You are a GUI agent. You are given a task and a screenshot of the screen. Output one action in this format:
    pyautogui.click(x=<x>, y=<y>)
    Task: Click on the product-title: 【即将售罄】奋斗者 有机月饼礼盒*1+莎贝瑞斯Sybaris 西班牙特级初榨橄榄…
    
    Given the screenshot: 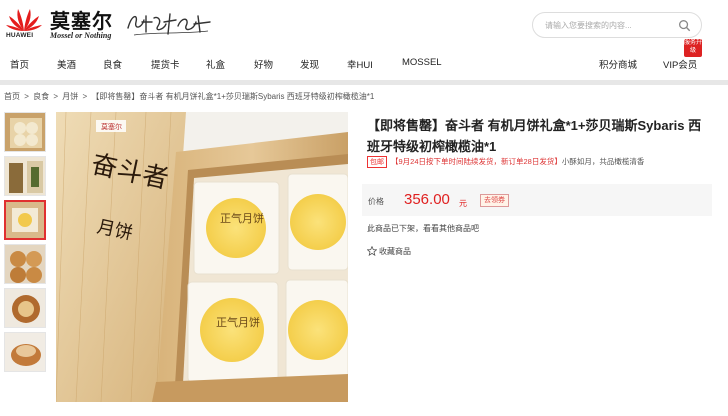 What is the action you would take?
    pyautogui.click(x=534, y=136)
    